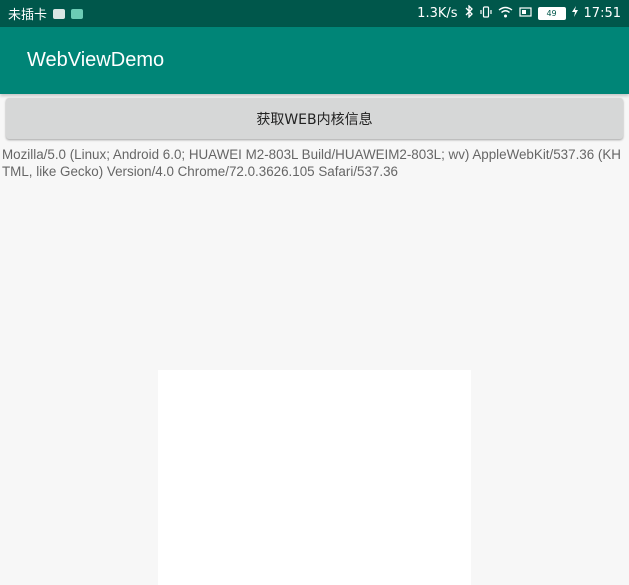  Describe the element at coordinates (314, 118) in the screenshot. I see `get-web-kernel-info-button: 获取WEB内核信息` at that location.